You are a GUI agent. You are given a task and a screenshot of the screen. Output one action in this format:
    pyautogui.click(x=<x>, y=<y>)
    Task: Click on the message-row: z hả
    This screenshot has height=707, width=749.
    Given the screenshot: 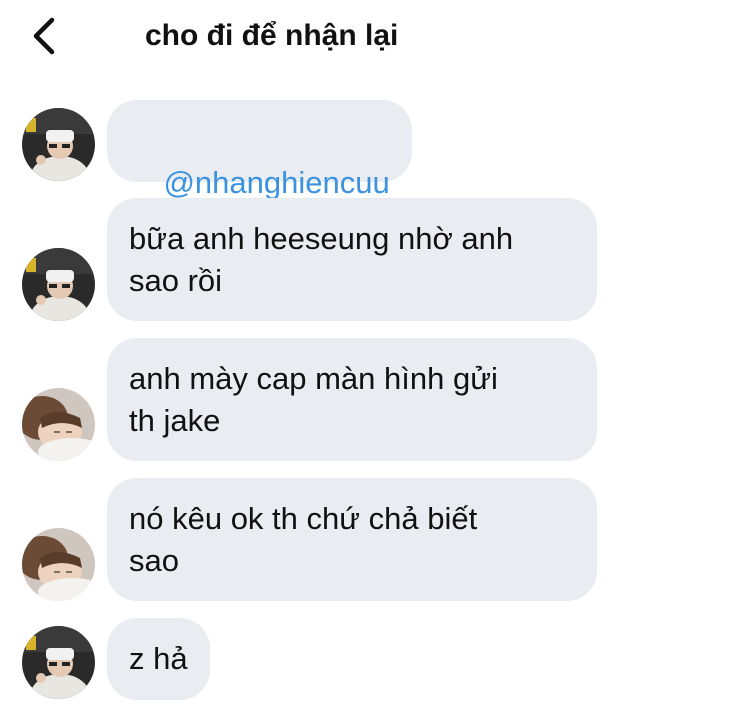 What is the action you would take?
    pyautogui.click(x=374, y=659)
    